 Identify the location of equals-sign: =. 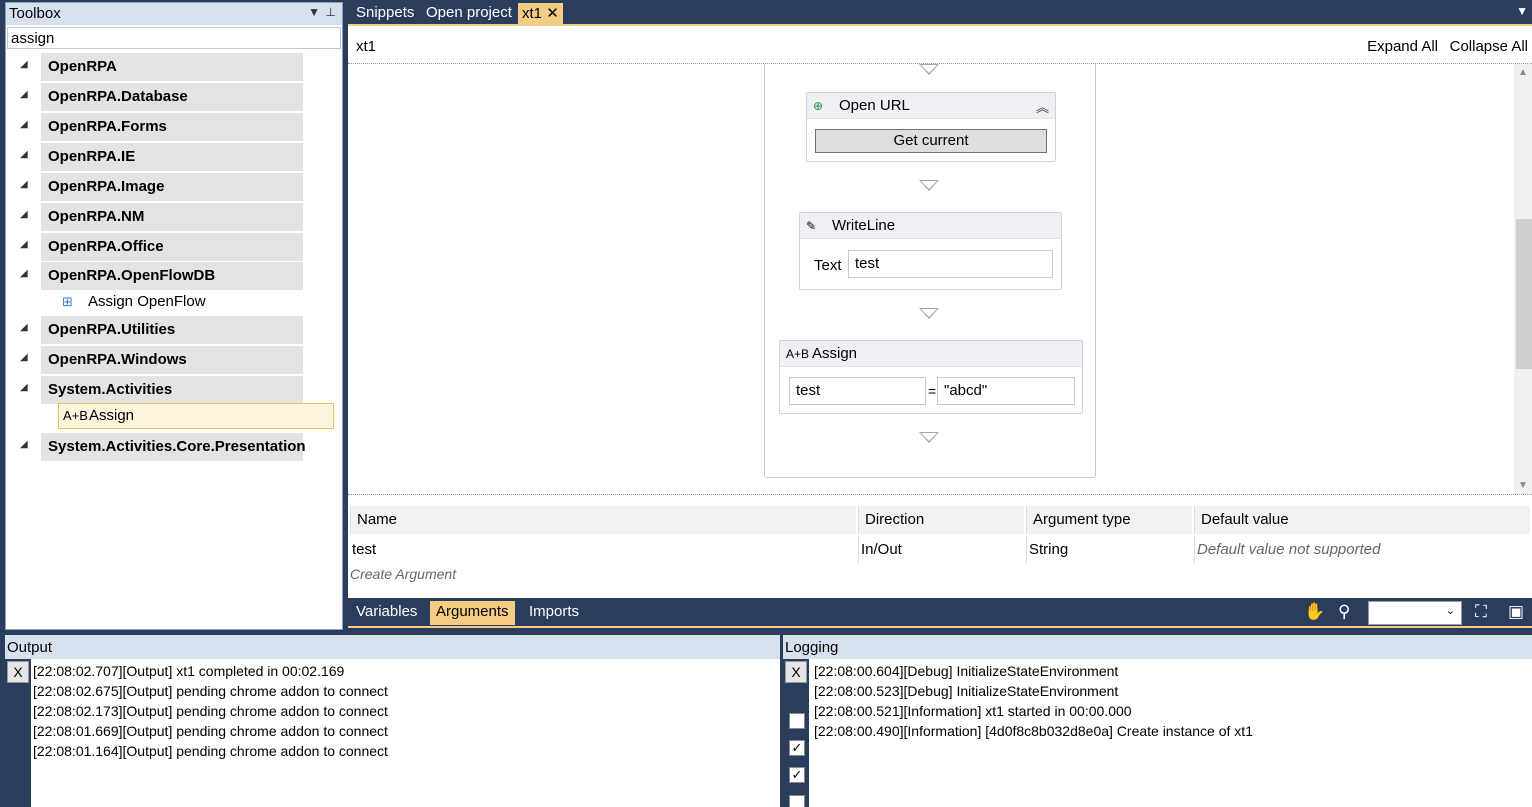
(932, 391).